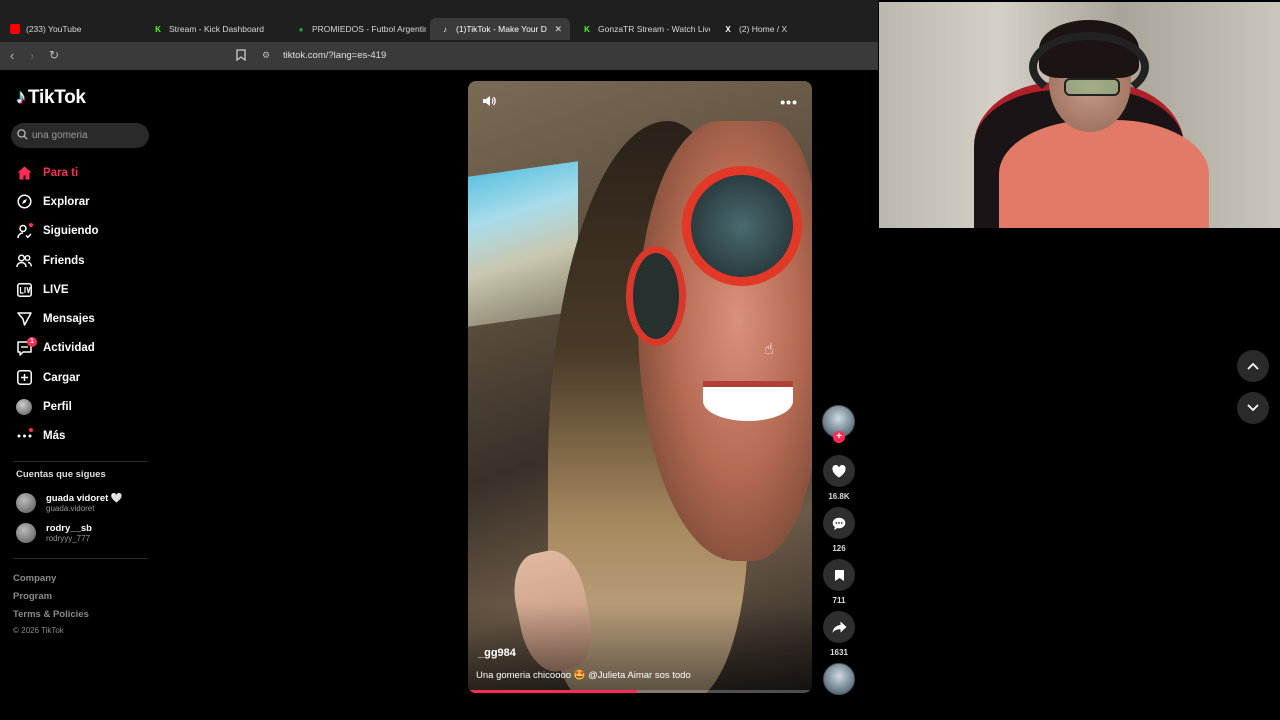 Image resolution: width=1280 pixels, height=720 pixels. Describe the element at coordinates (839, 437) in the screenshot. I see `follow-plus-icon: +` at that location.